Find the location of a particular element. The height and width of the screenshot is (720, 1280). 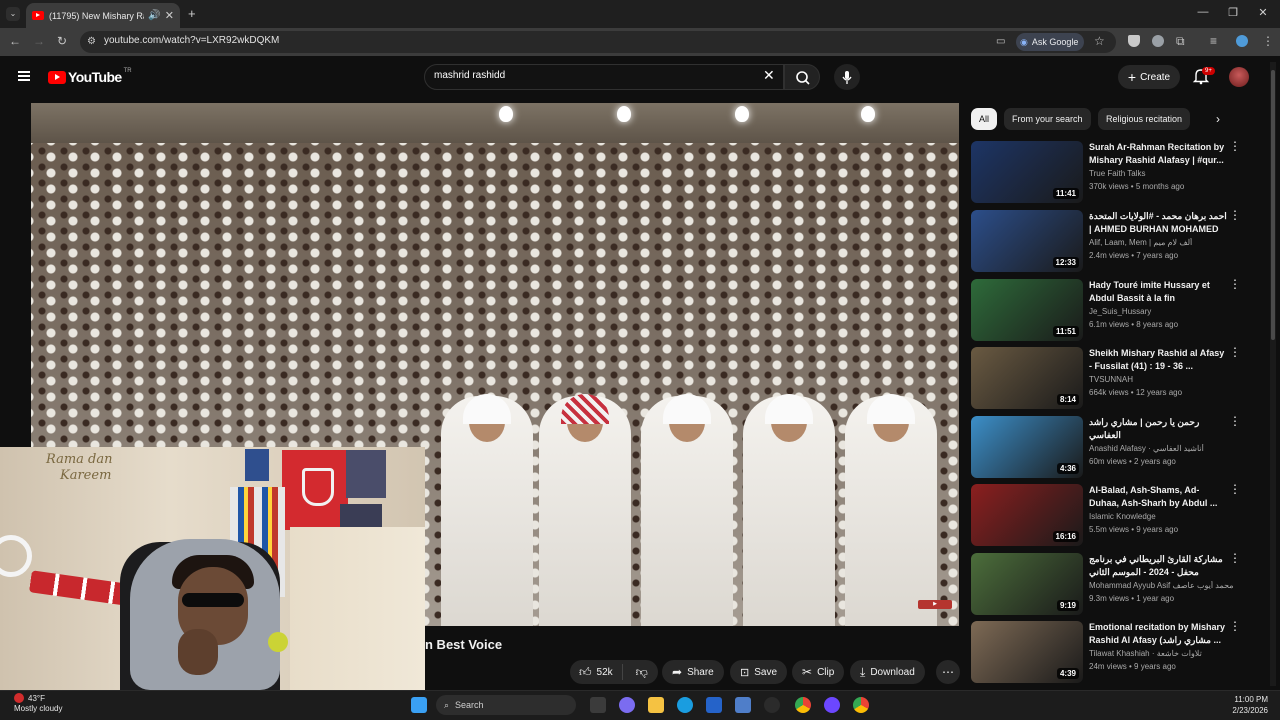

site-info-icon: ⚙ is located at coordinates (91, 41).